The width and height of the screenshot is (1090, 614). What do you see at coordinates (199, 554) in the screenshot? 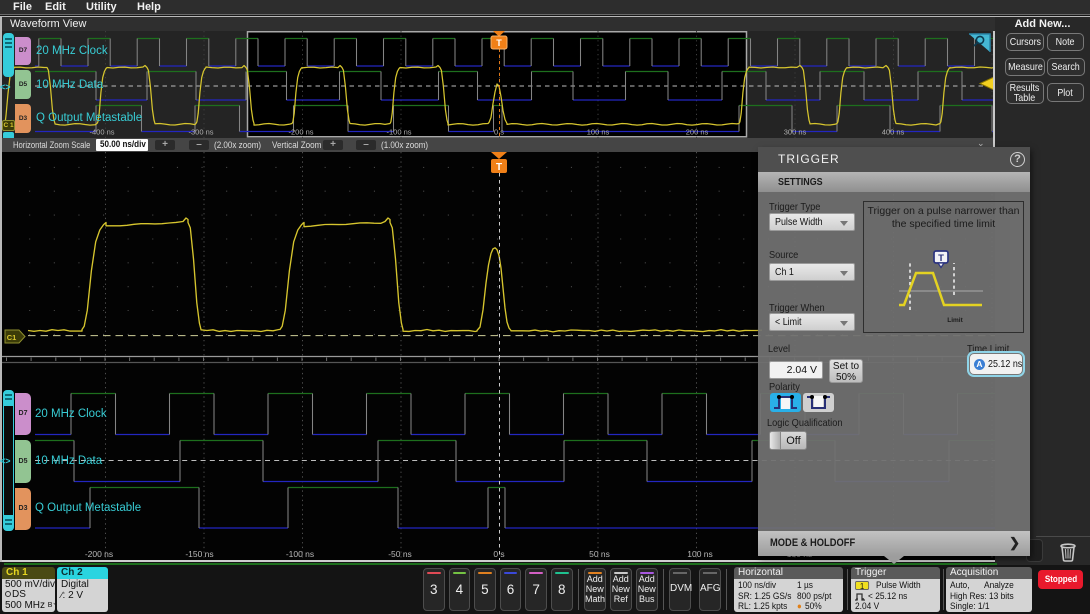
I see `svg-text: -150 ns` at bounding box center [199, 554].